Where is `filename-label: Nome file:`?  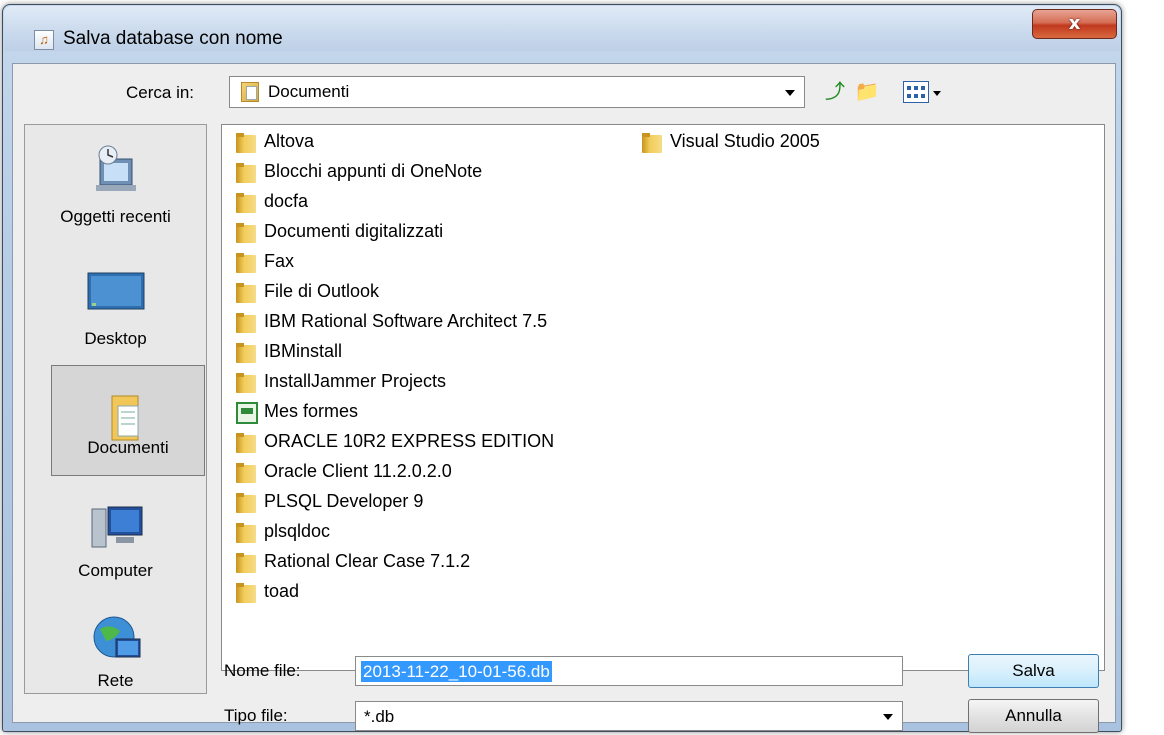 filename-label: Nome file: is located at coordinates (262, 670).